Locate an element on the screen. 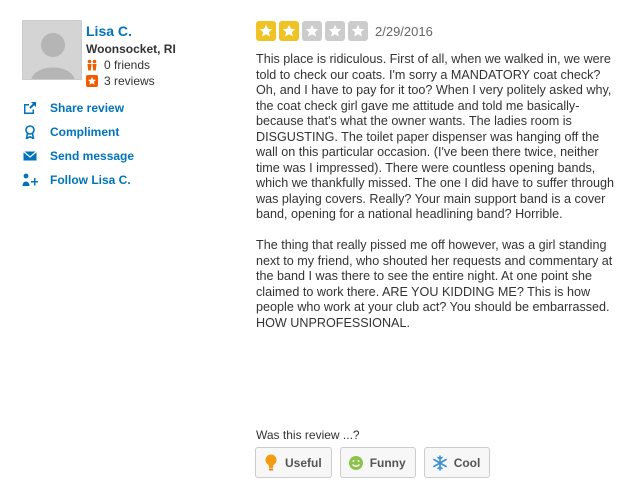  reviews-stat: 3 reviews is located at coordinates (156, 81).